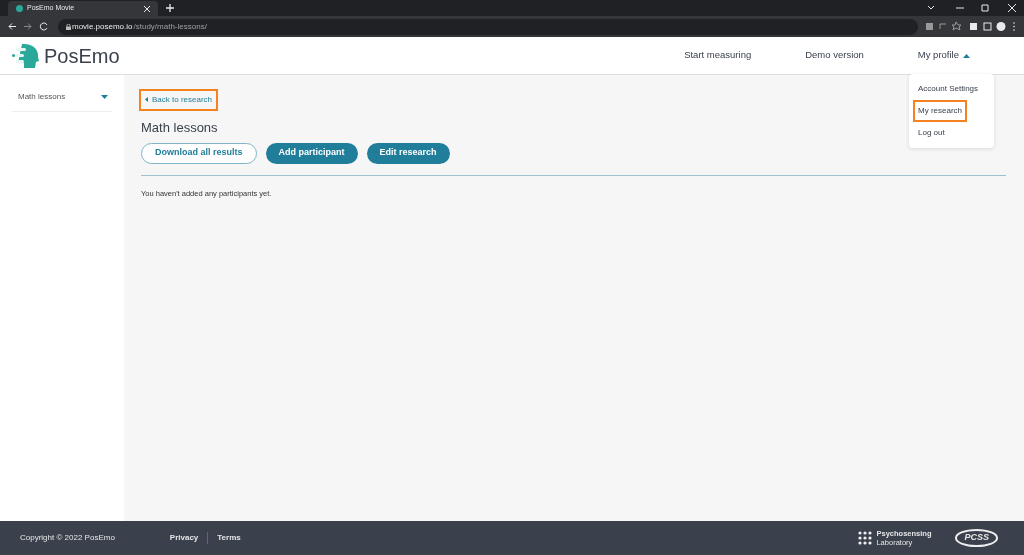  Describe the element at coordinates (19, 8) in the screenshot. I see `tab-favicon-icon` at that location.